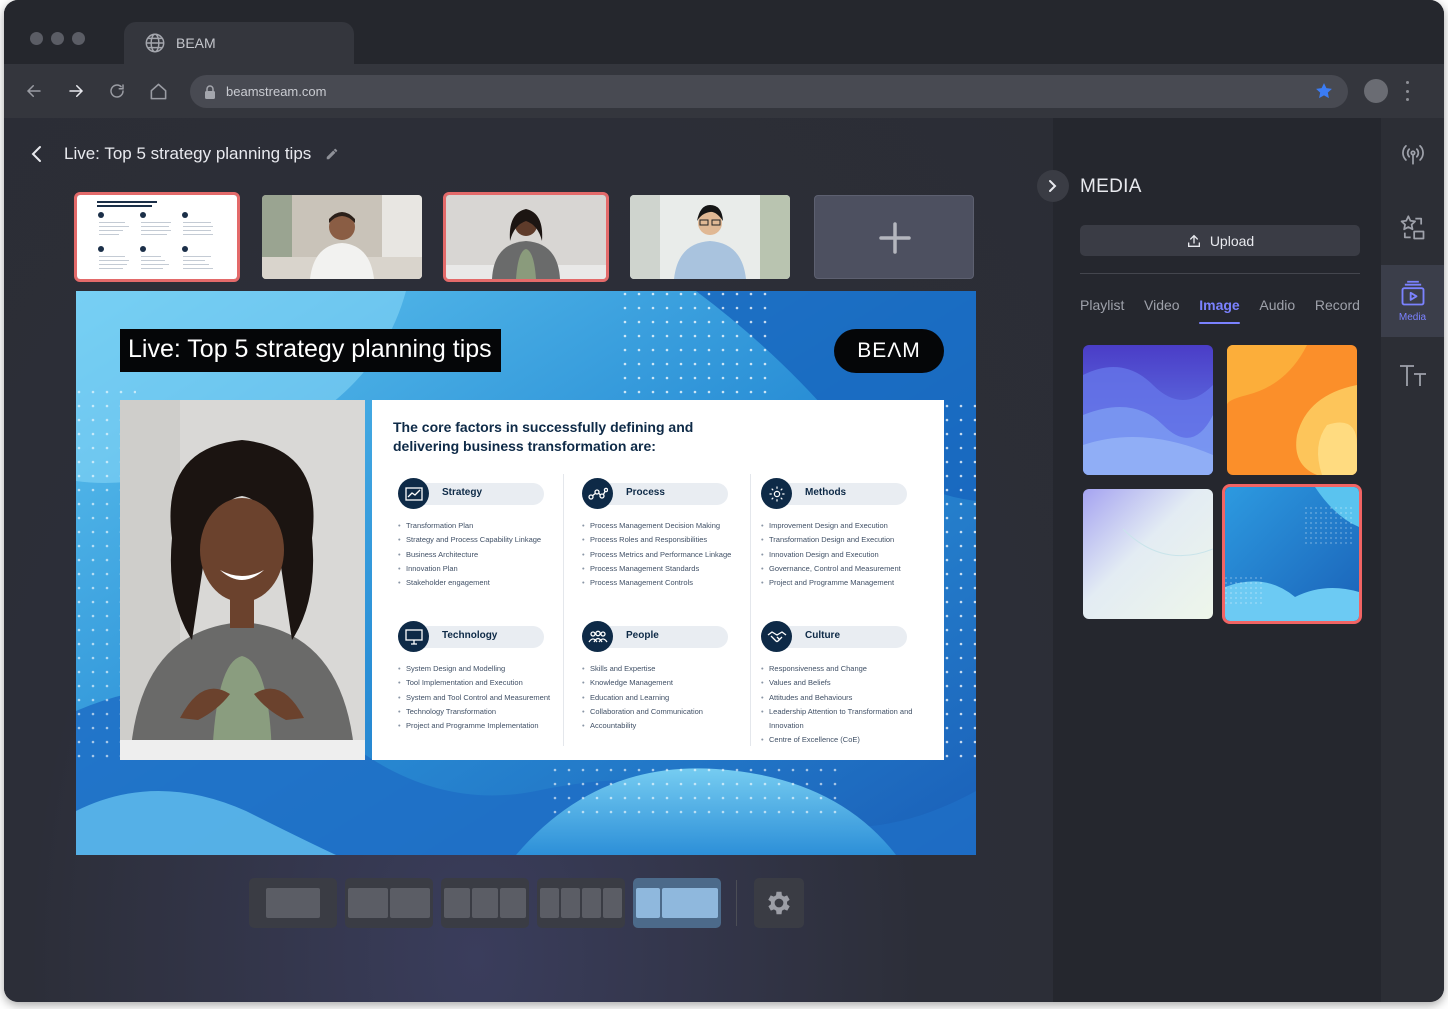 The height and width of the screenshot is (1009, 1448). What do you see at coordinates (677, 903) in the screenshot?
I see `layout-sidebar-button` at bounding box center [677, 903].